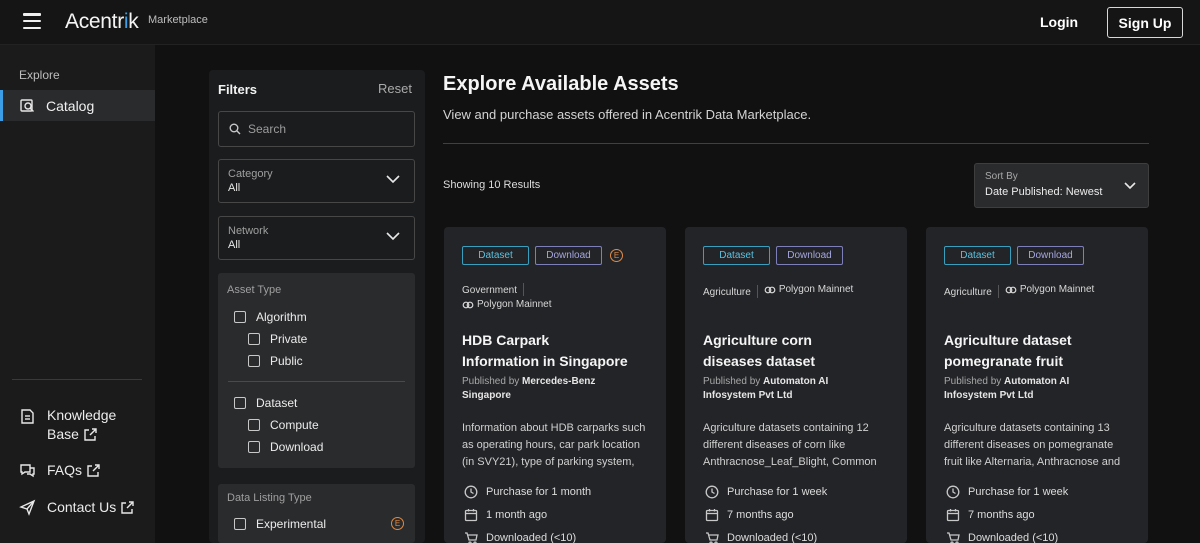 The image size is (1200, 543). I want to click on sidebar-item-label: Catalog, so click(70, 105).